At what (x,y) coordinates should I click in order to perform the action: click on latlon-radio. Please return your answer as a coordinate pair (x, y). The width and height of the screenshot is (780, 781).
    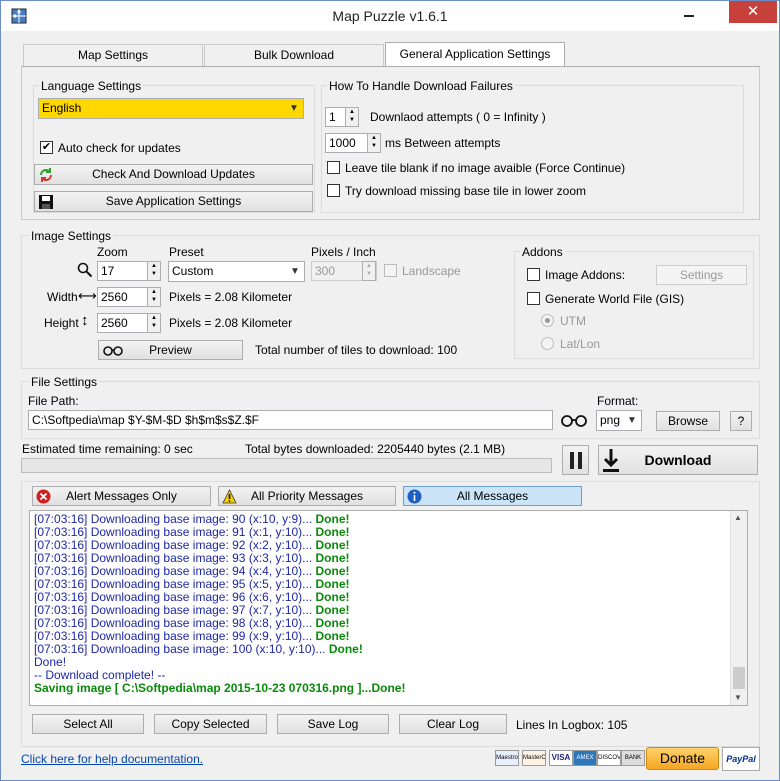
    Looking at the image, I should click on (547, 343).